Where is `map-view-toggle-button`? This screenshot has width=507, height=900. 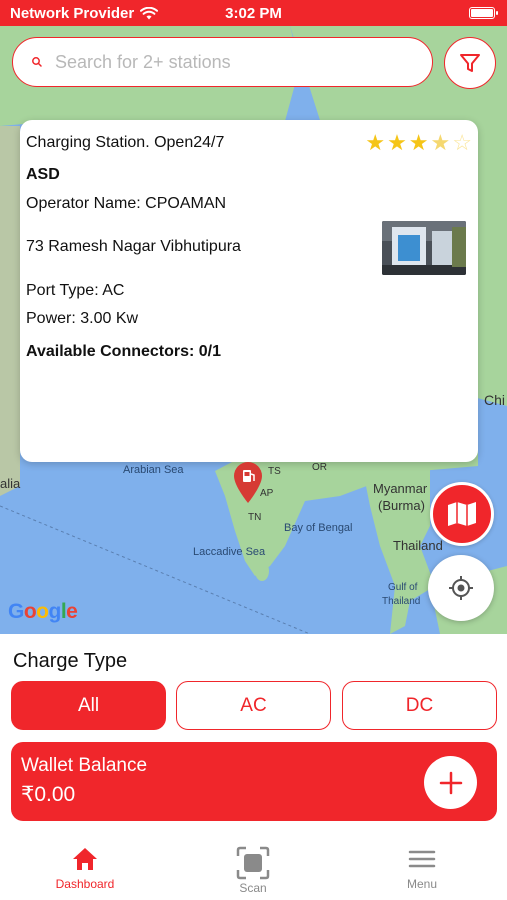
map-view-toggle-button is located at coordinates (462, 514).